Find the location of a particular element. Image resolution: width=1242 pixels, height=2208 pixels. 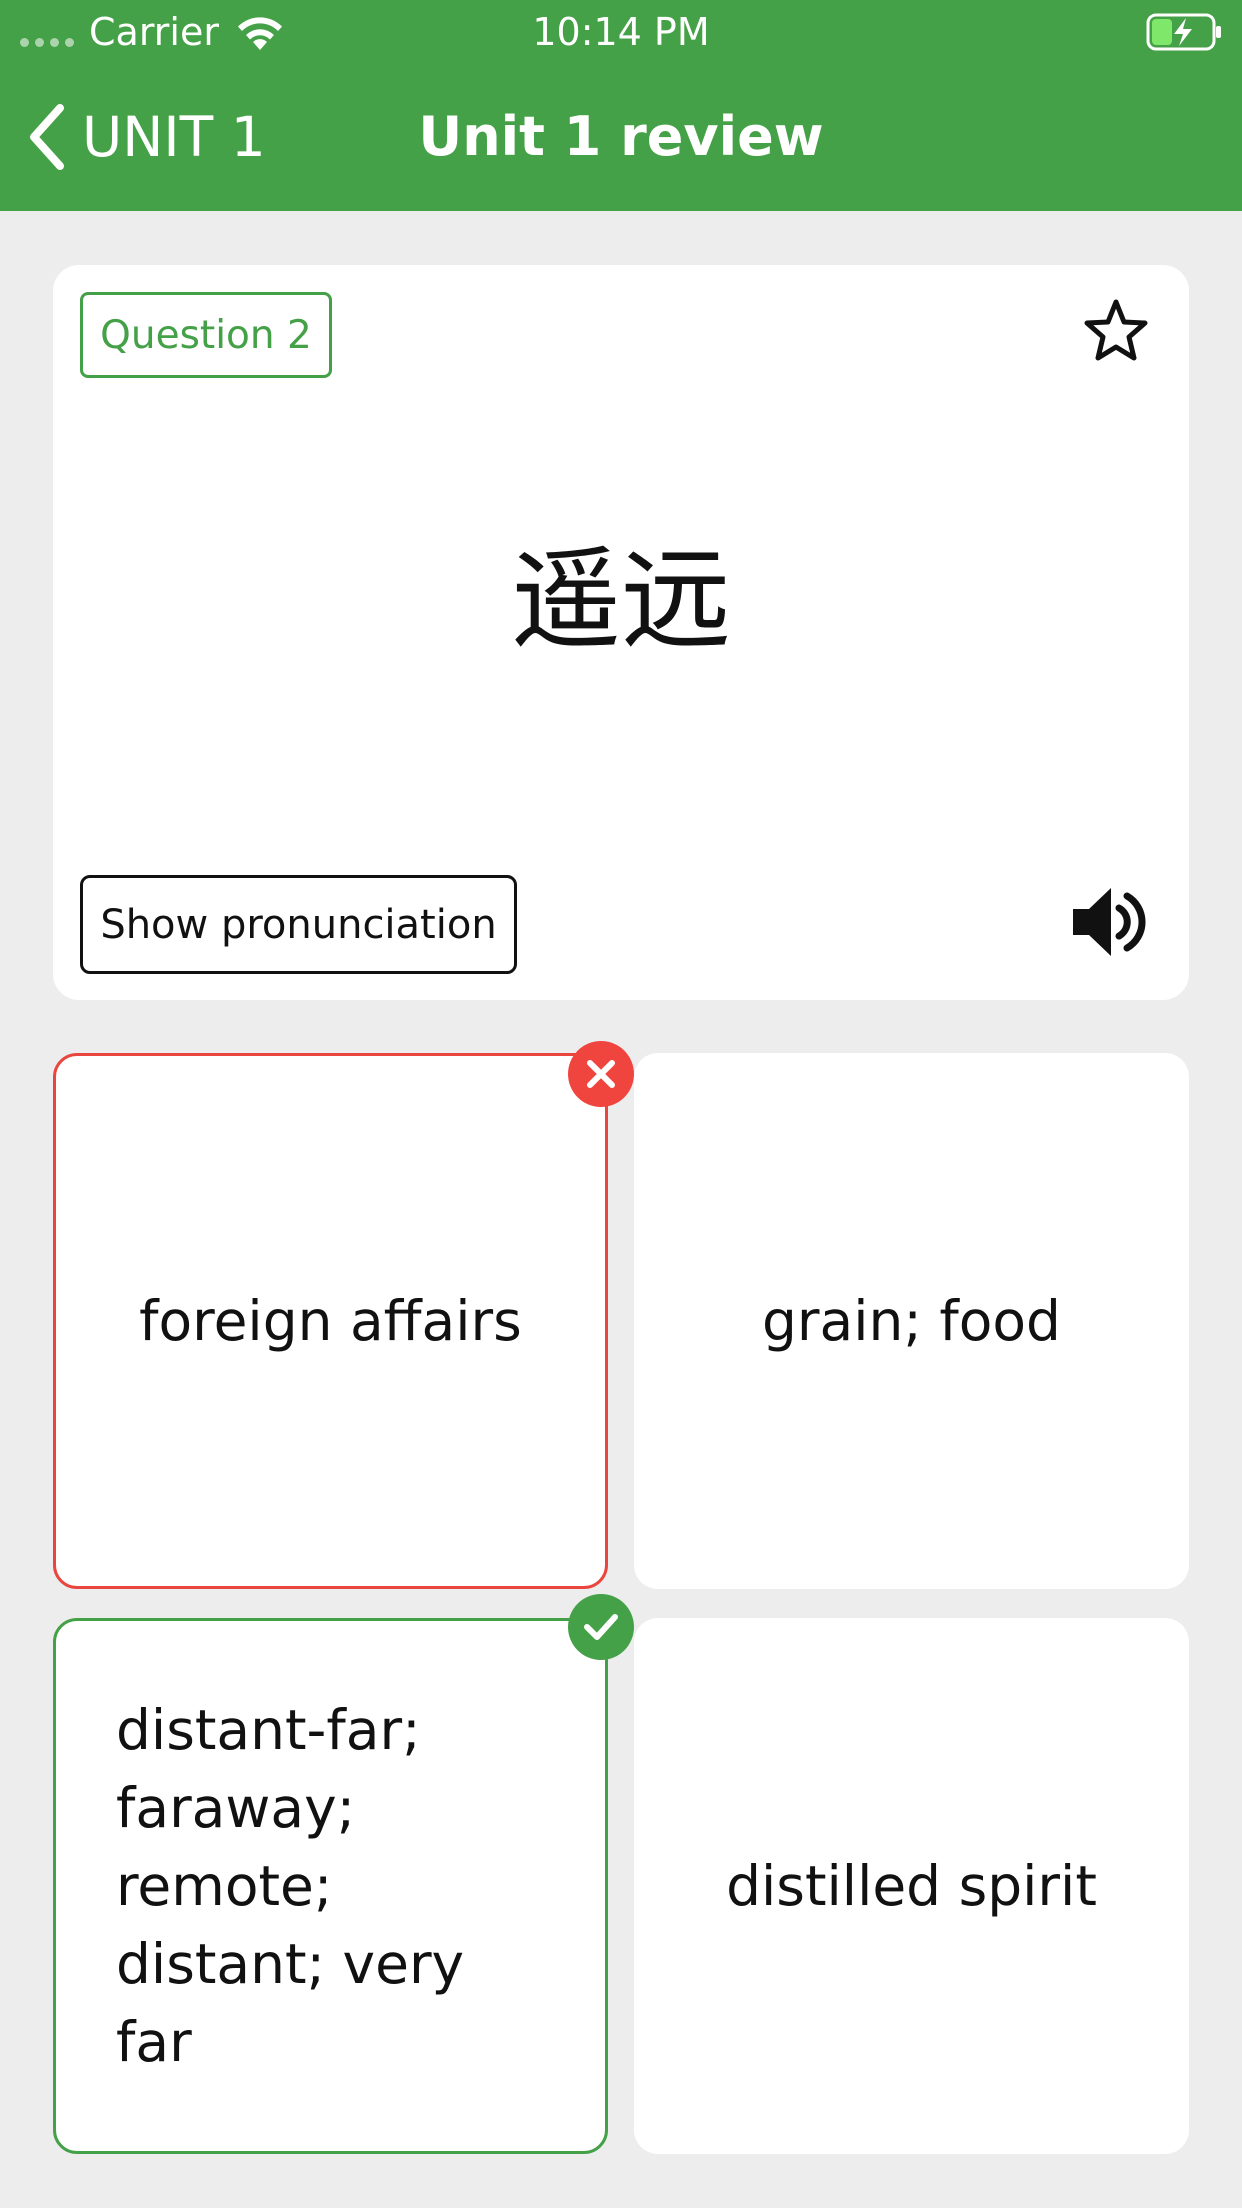

page-title: Unit 1 review is located at coordinates (621, 136).